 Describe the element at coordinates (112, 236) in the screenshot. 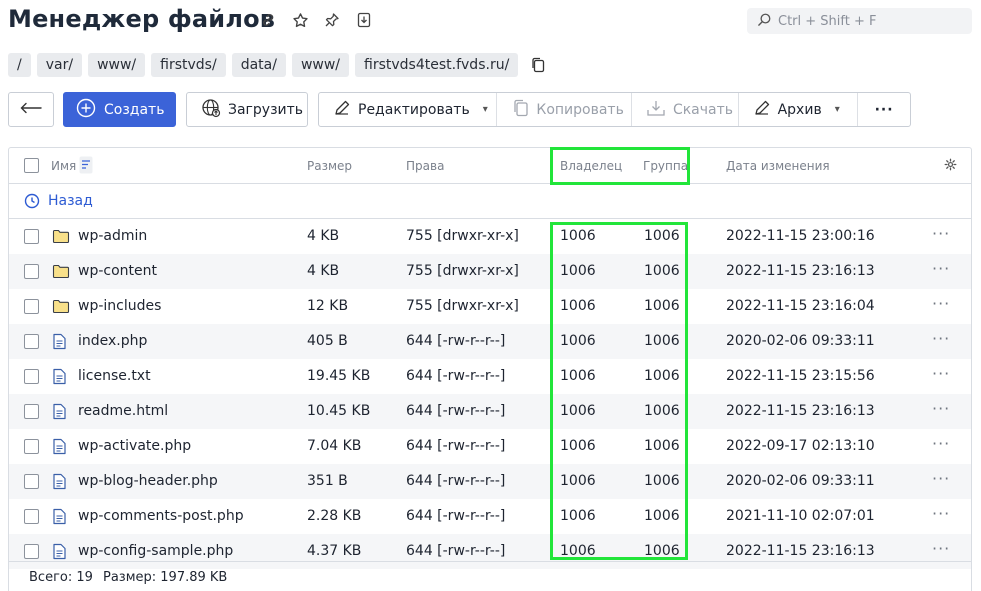

I see `file-name: wp-admin` at that location.